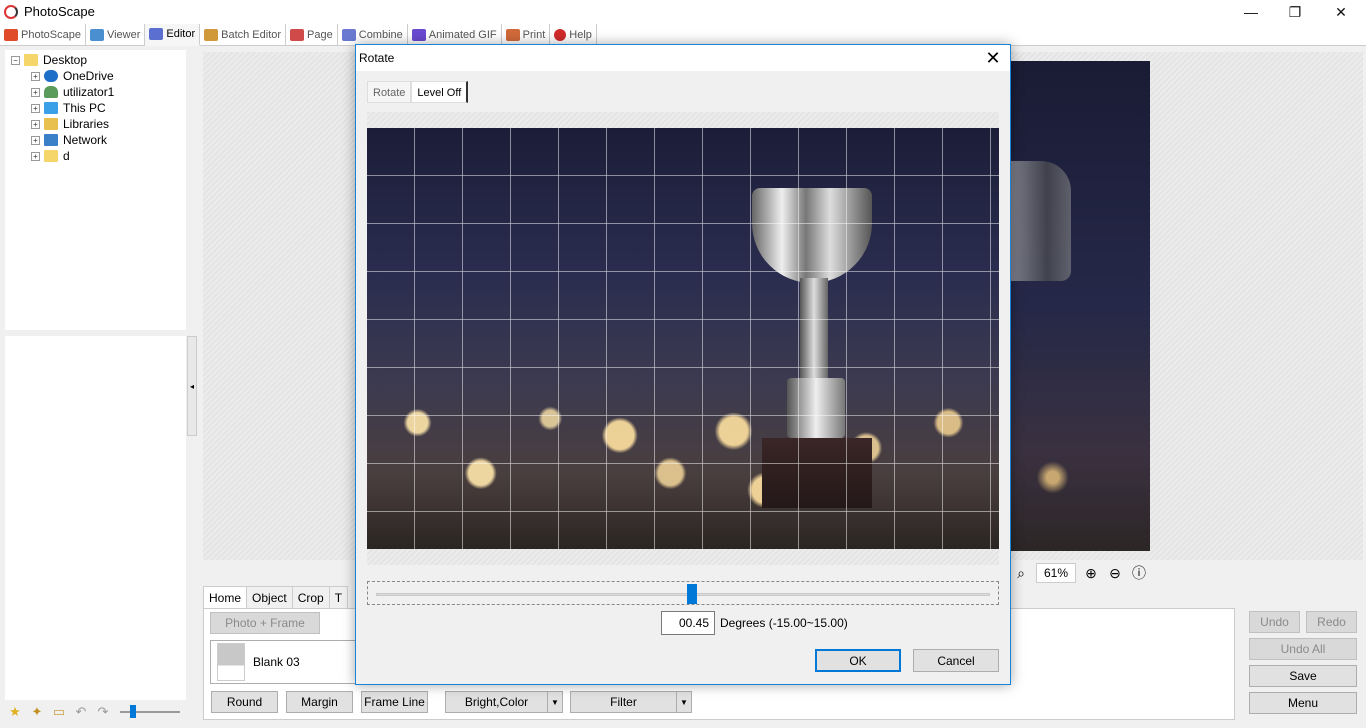  I want to click on collapse-icon: −, so click(15, 60).